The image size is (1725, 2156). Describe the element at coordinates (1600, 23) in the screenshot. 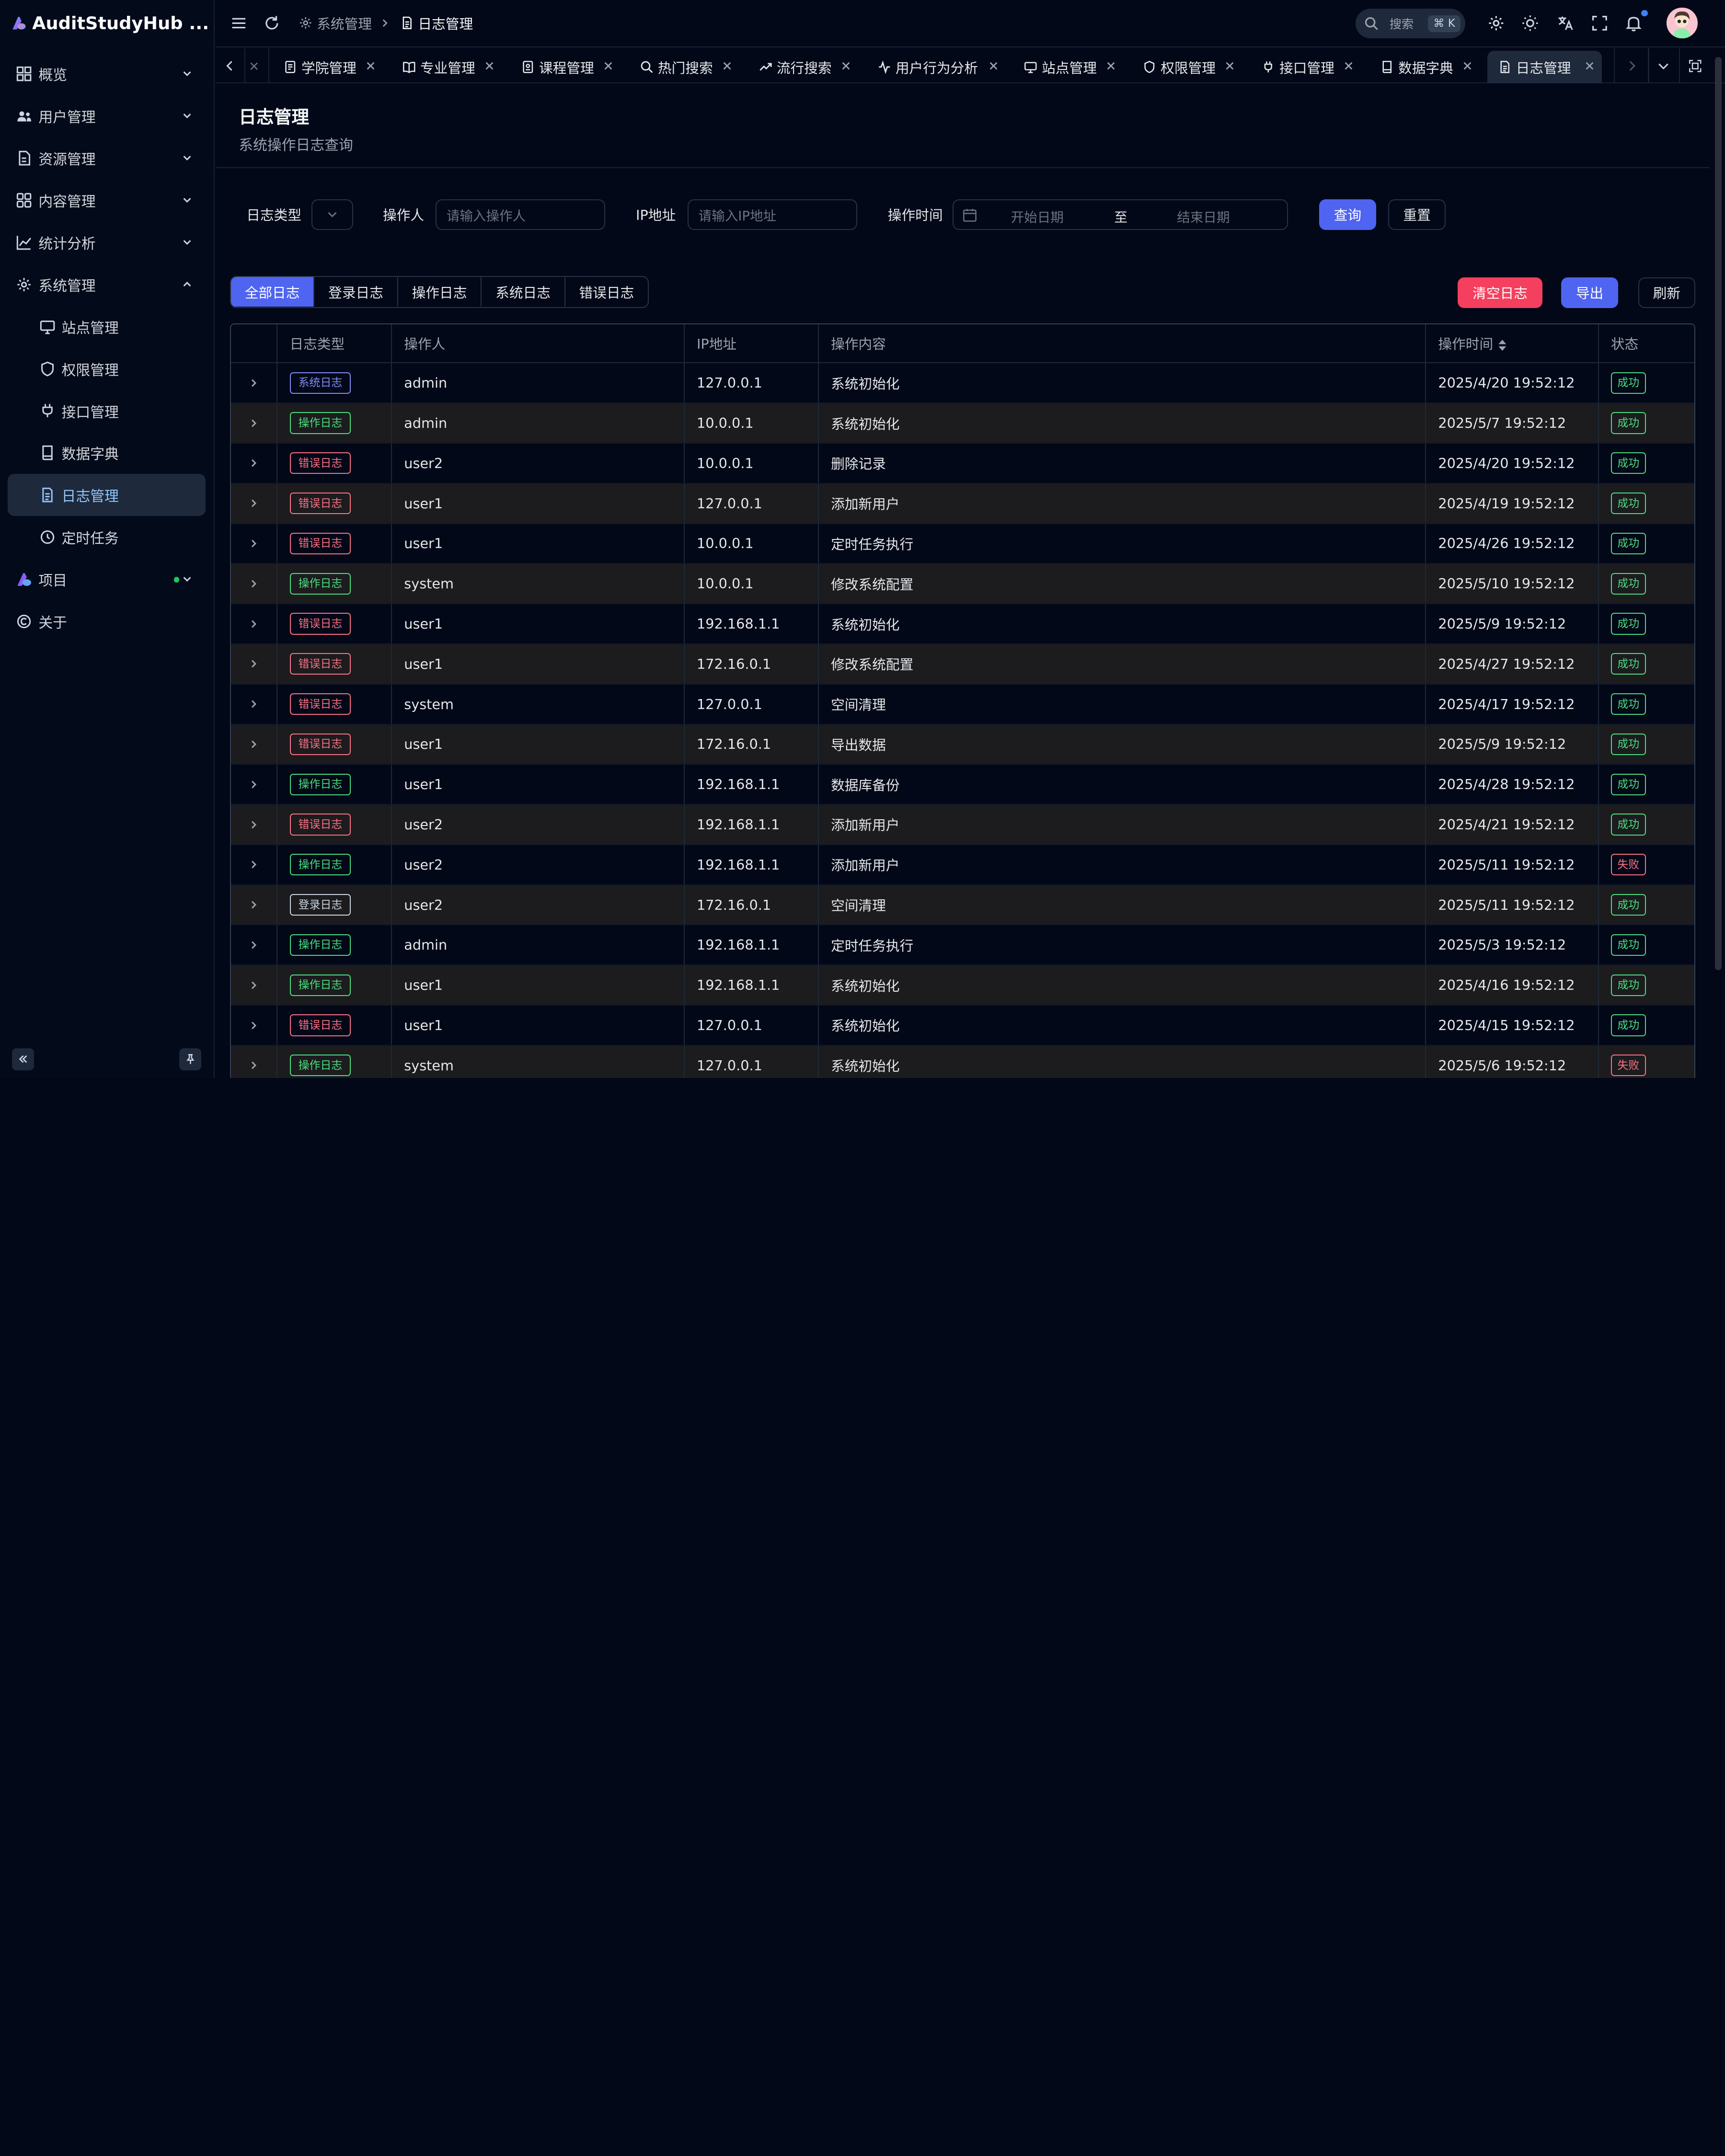

I see `fullscreen-icon` at that location.